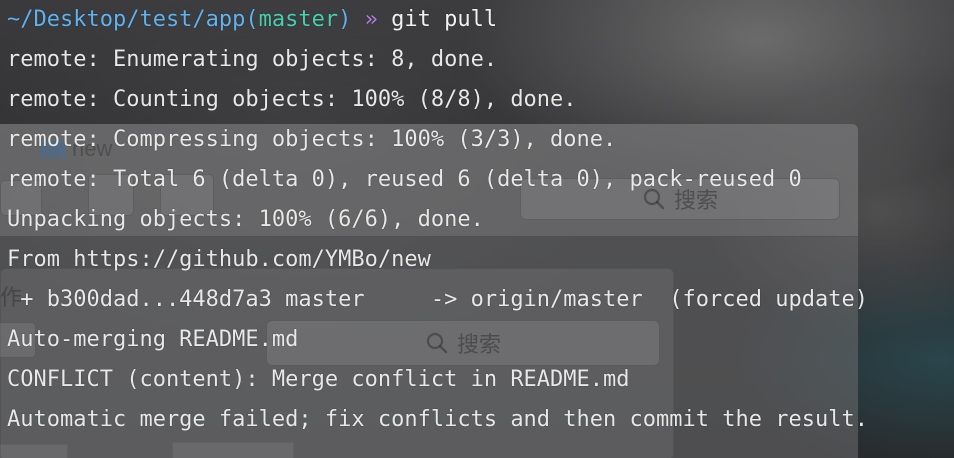  What do you see at coordinates (133, 19) in the screenshot?
I see `prompt-path: ~/Desktop/test/app(` at bounding box center [133, 19].